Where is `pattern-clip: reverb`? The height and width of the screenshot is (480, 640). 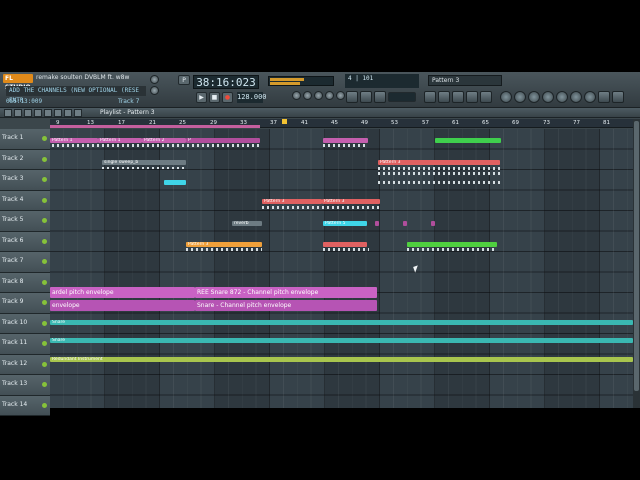
pattern-clip: reverb is located at coordinates (247, 223).